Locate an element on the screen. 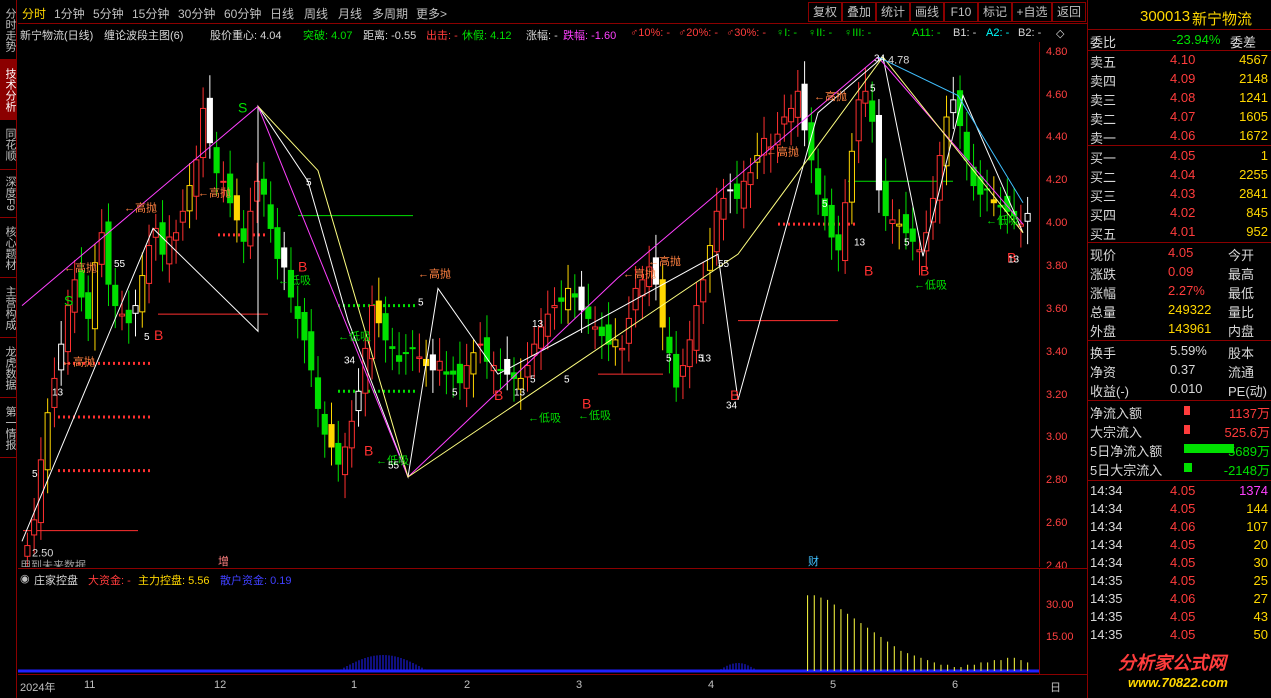 The height and width of the screenshot is (698, 1271). count-label: 13 is located at coordinates (860, 243).